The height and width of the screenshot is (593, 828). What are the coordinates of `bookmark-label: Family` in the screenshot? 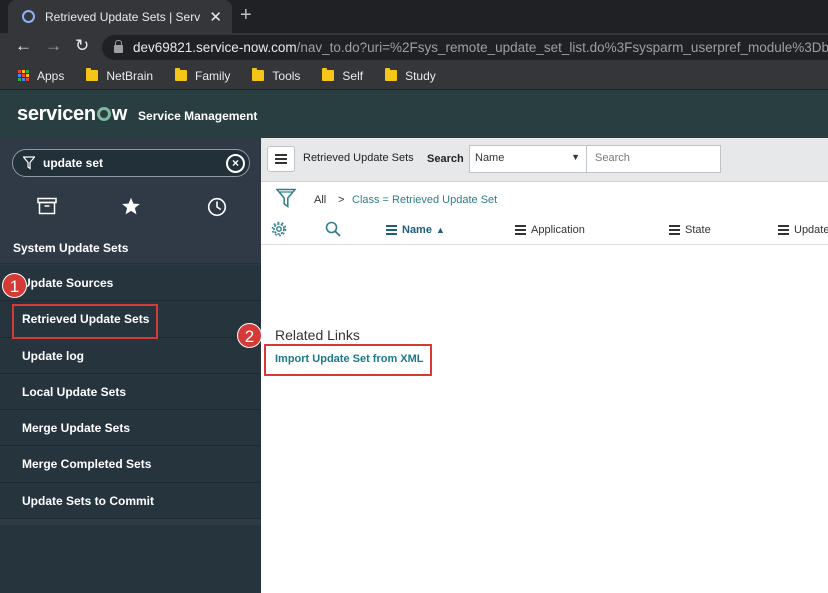 It's located at (213, 75).